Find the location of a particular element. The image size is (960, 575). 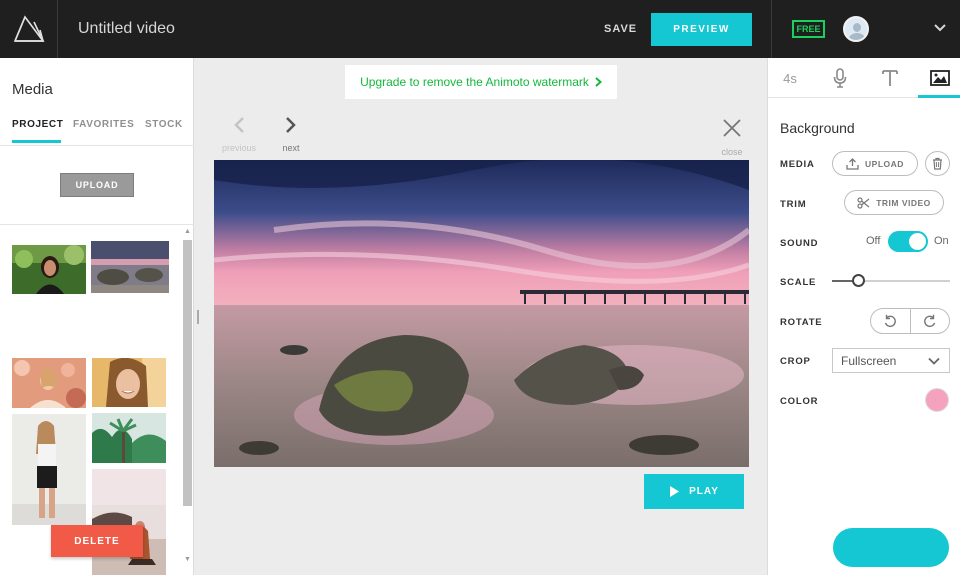

photo-woman-flowers is located at coordinates (49, 383).